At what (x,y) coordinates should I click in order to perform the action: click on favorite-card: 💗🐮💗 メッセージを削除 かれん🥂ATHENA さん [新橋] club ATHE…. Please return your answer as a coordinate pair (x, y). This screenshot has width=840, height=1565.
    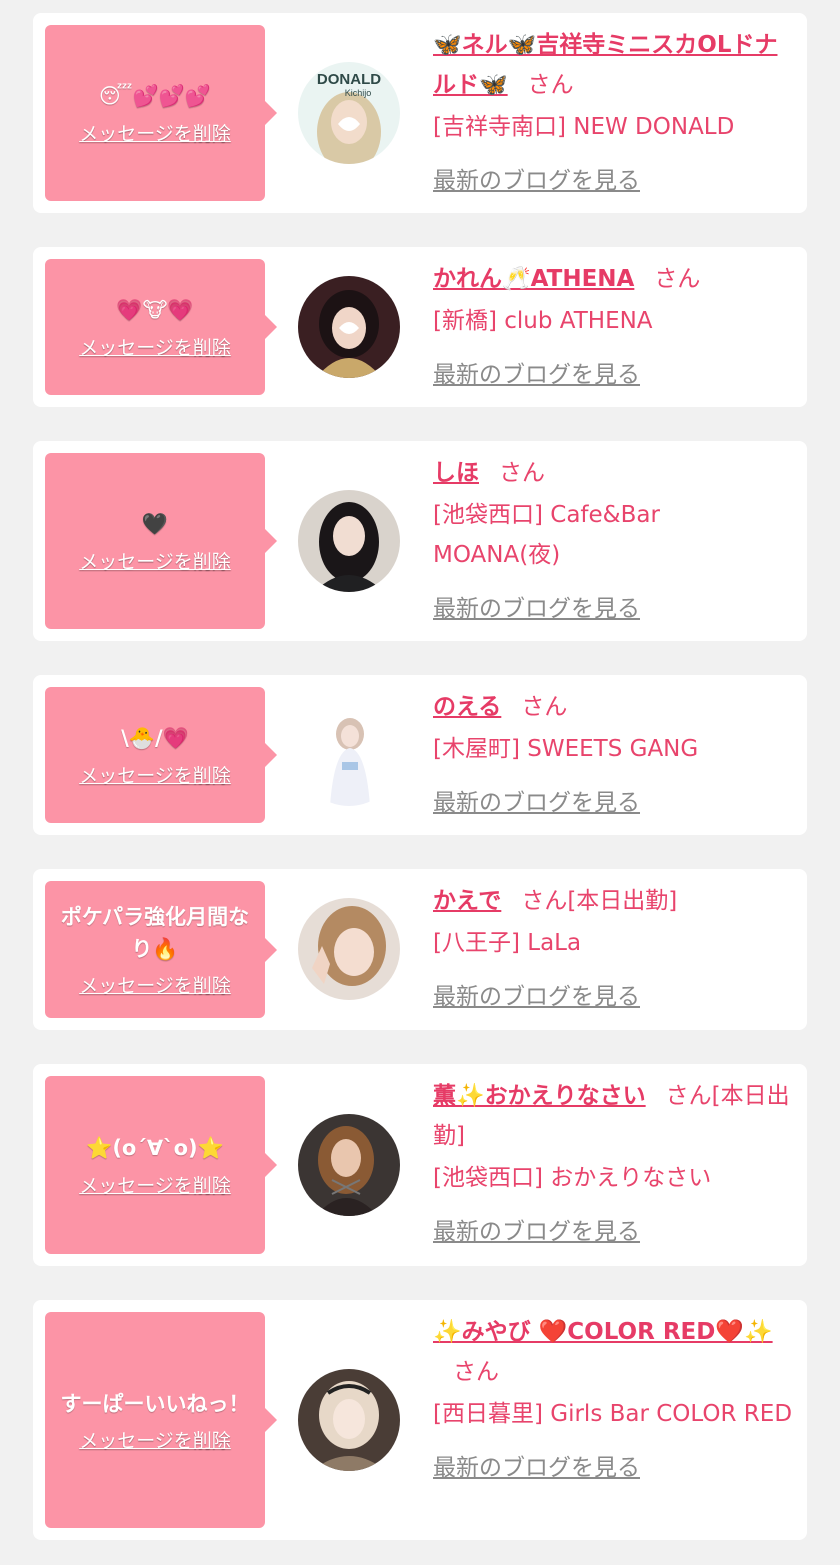
    Looking at the image, I should click on (420, 327).